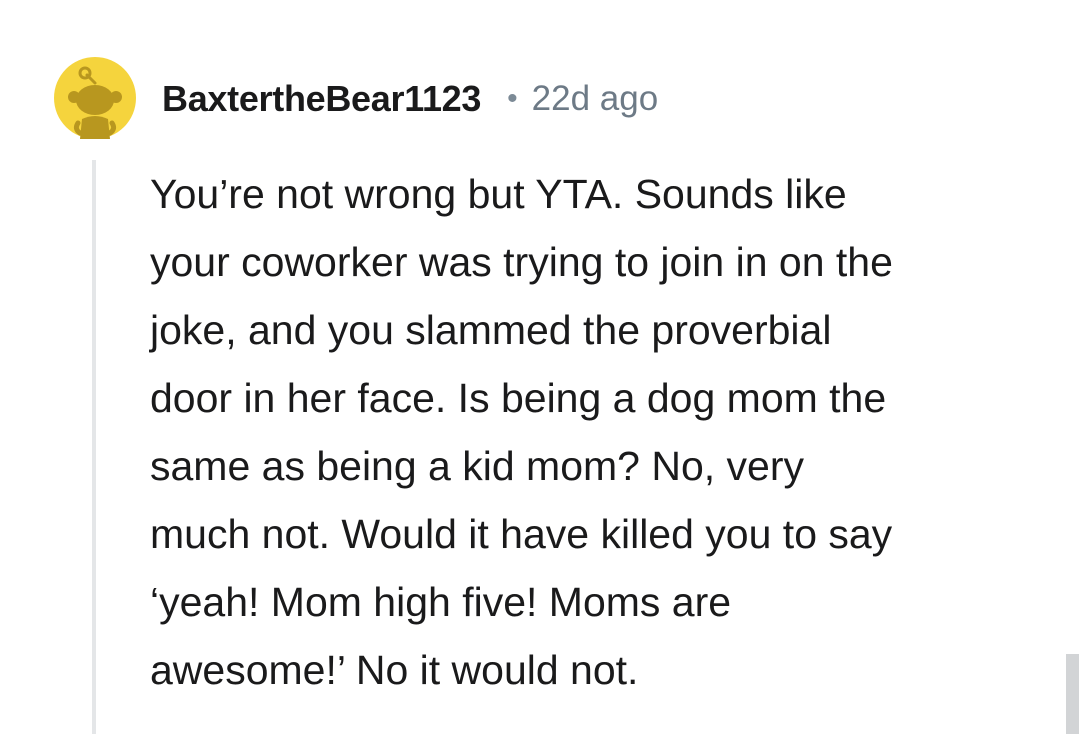 The height and width of the screenshot is (734, 1079). I want to click on comment-body-line: joke, and you slammed the proverbial, so click(491, 330).